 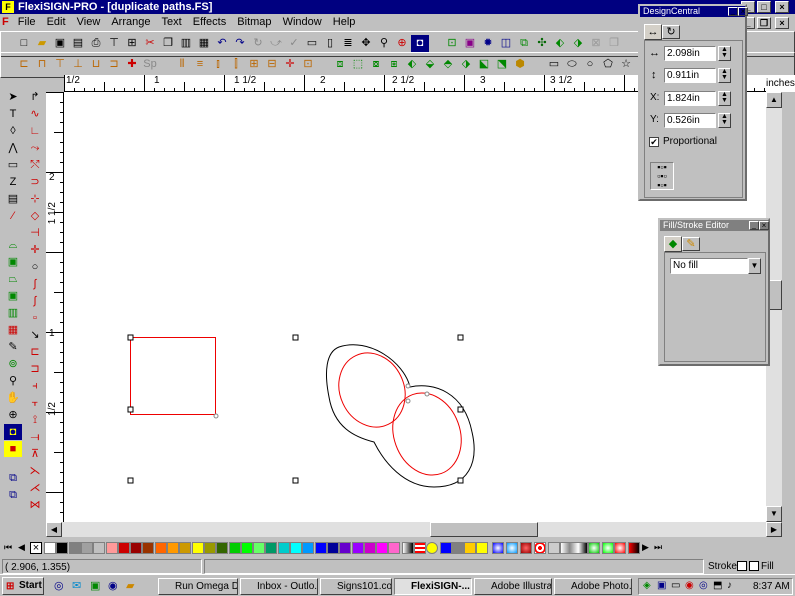 I want to click on width-field: 2.098in, so click(x=690, y=53).